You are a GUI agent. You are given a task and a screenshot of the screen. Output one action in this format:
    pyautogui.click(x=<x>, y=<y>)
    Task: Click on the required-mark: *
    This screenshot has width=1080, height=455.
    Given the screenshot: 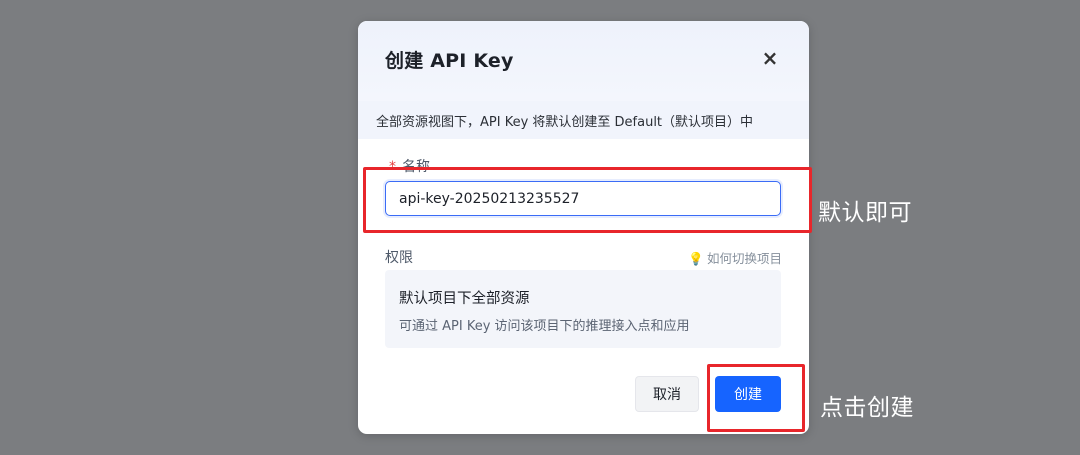 What is the action you would take?
    pyautogui.click(x=392, y=167)
    